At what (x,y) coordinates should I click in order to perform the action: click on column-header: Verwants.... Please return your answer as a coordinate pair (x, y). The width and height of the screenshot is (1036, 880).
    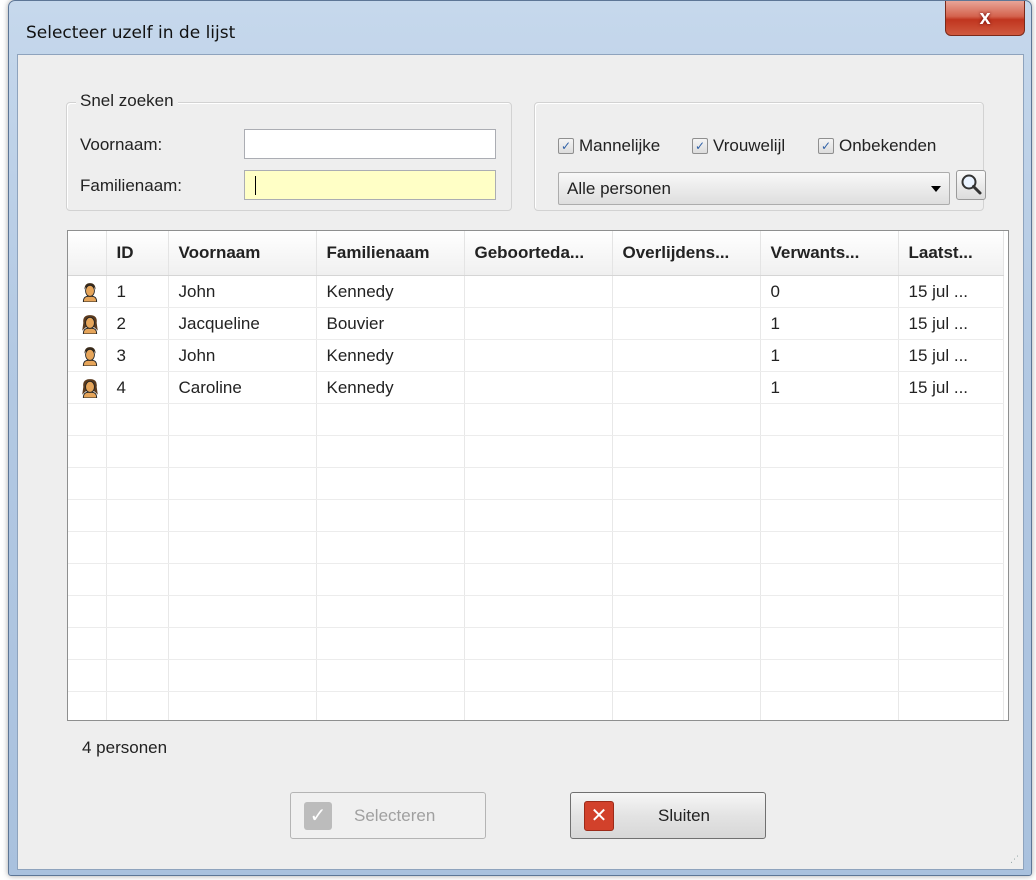
    Looking at the image, I should click on (829, 253).